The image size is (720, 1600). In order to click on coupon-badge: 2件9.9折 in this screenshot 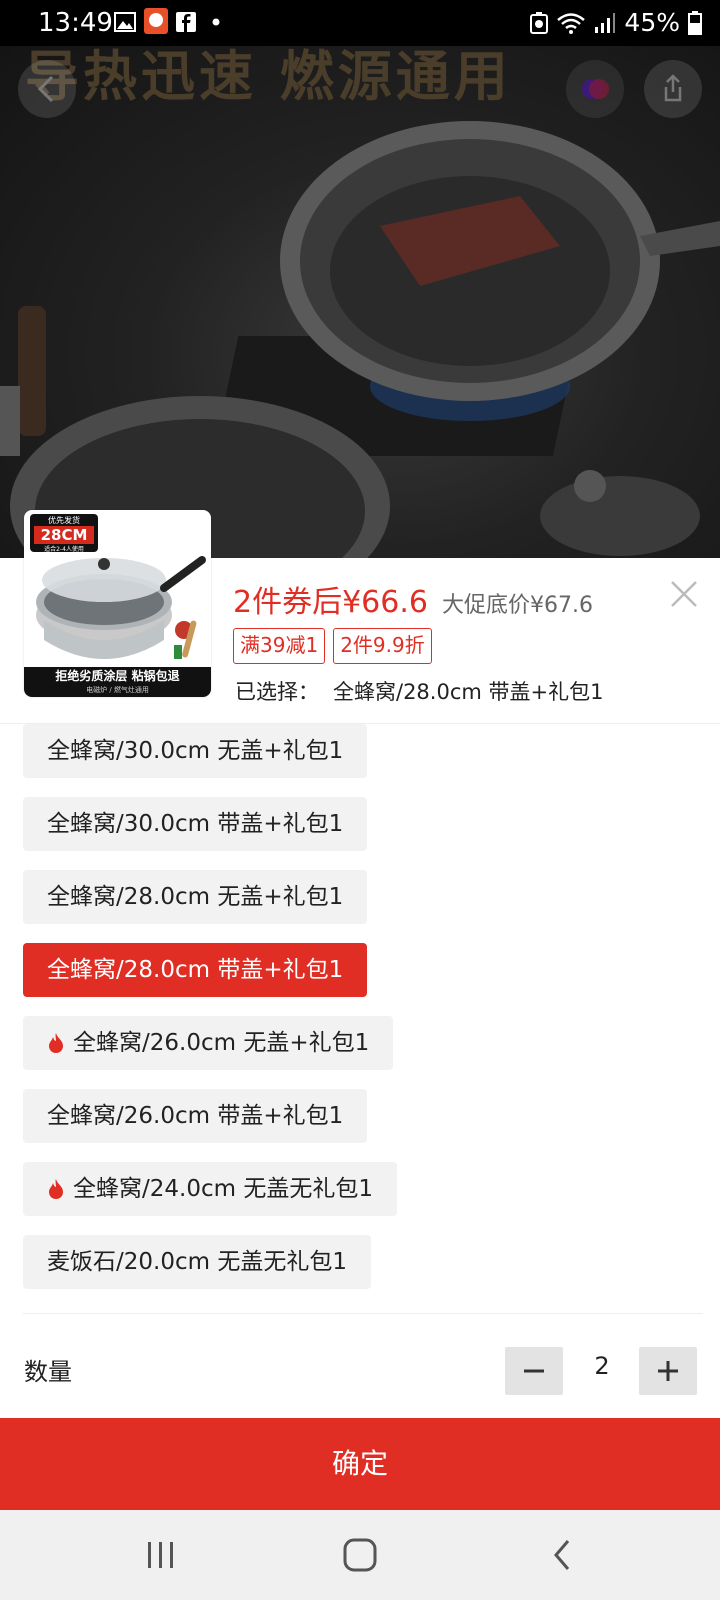, I will do `click(382, 646)`.